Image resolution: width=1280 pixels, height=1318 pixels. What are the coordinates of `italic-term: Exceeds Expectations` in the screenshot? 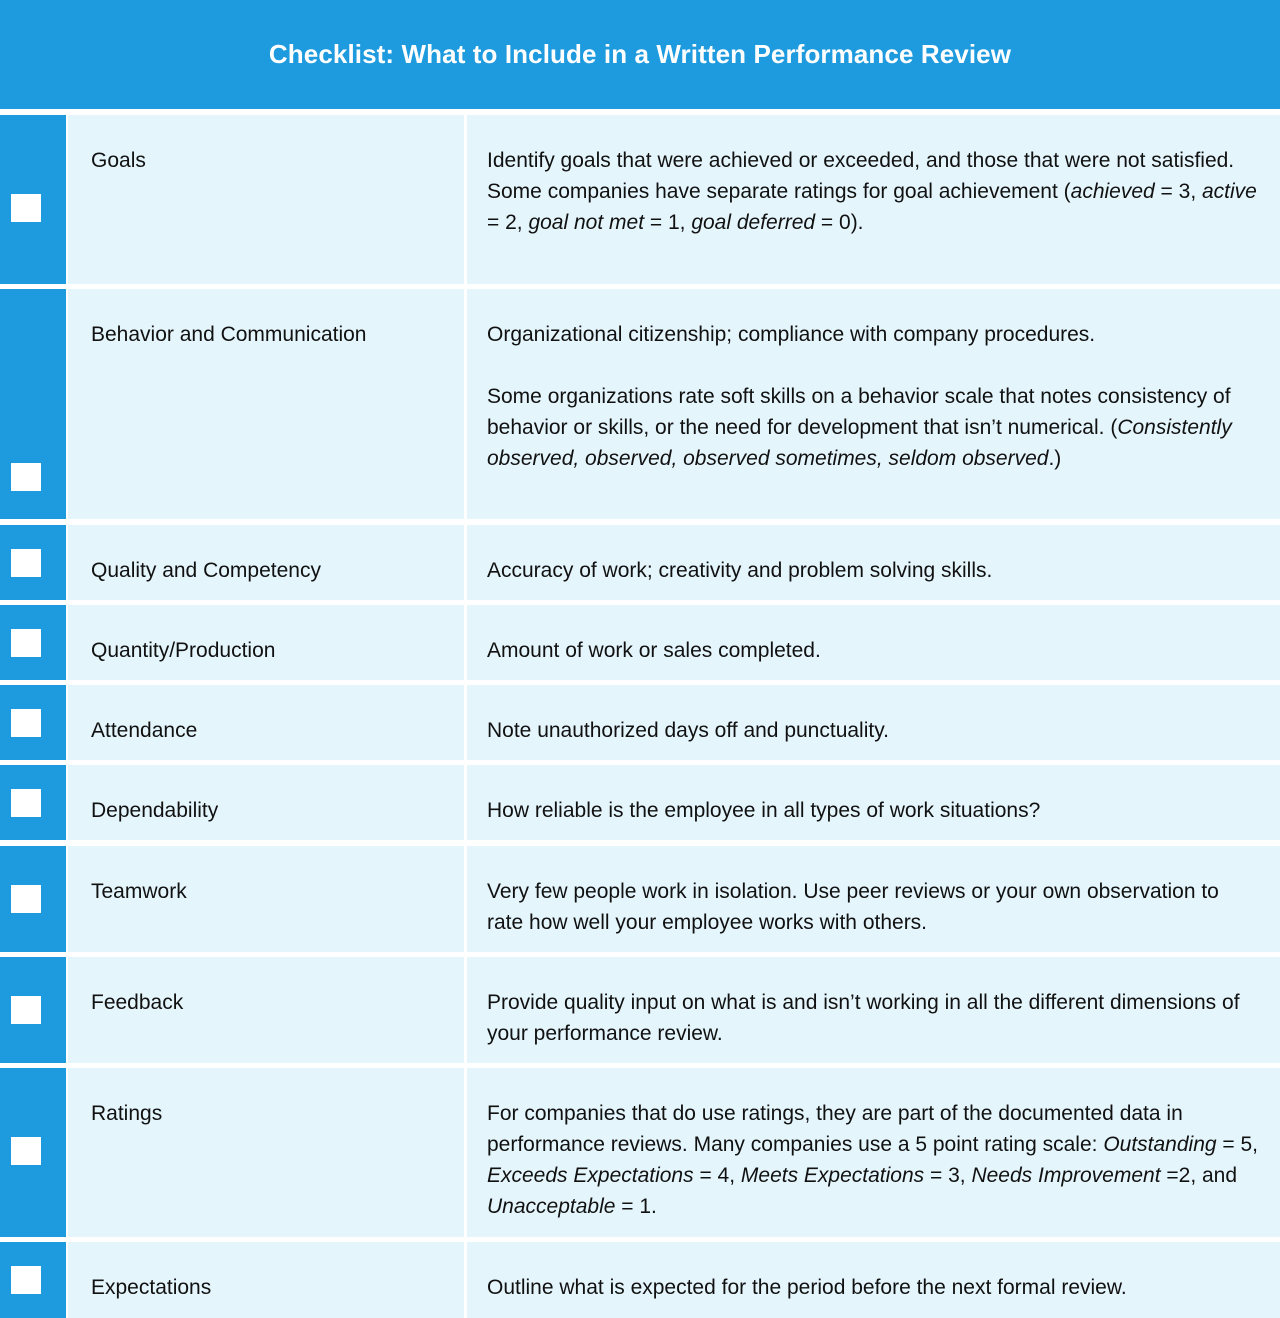 It's located at (590, 1175).